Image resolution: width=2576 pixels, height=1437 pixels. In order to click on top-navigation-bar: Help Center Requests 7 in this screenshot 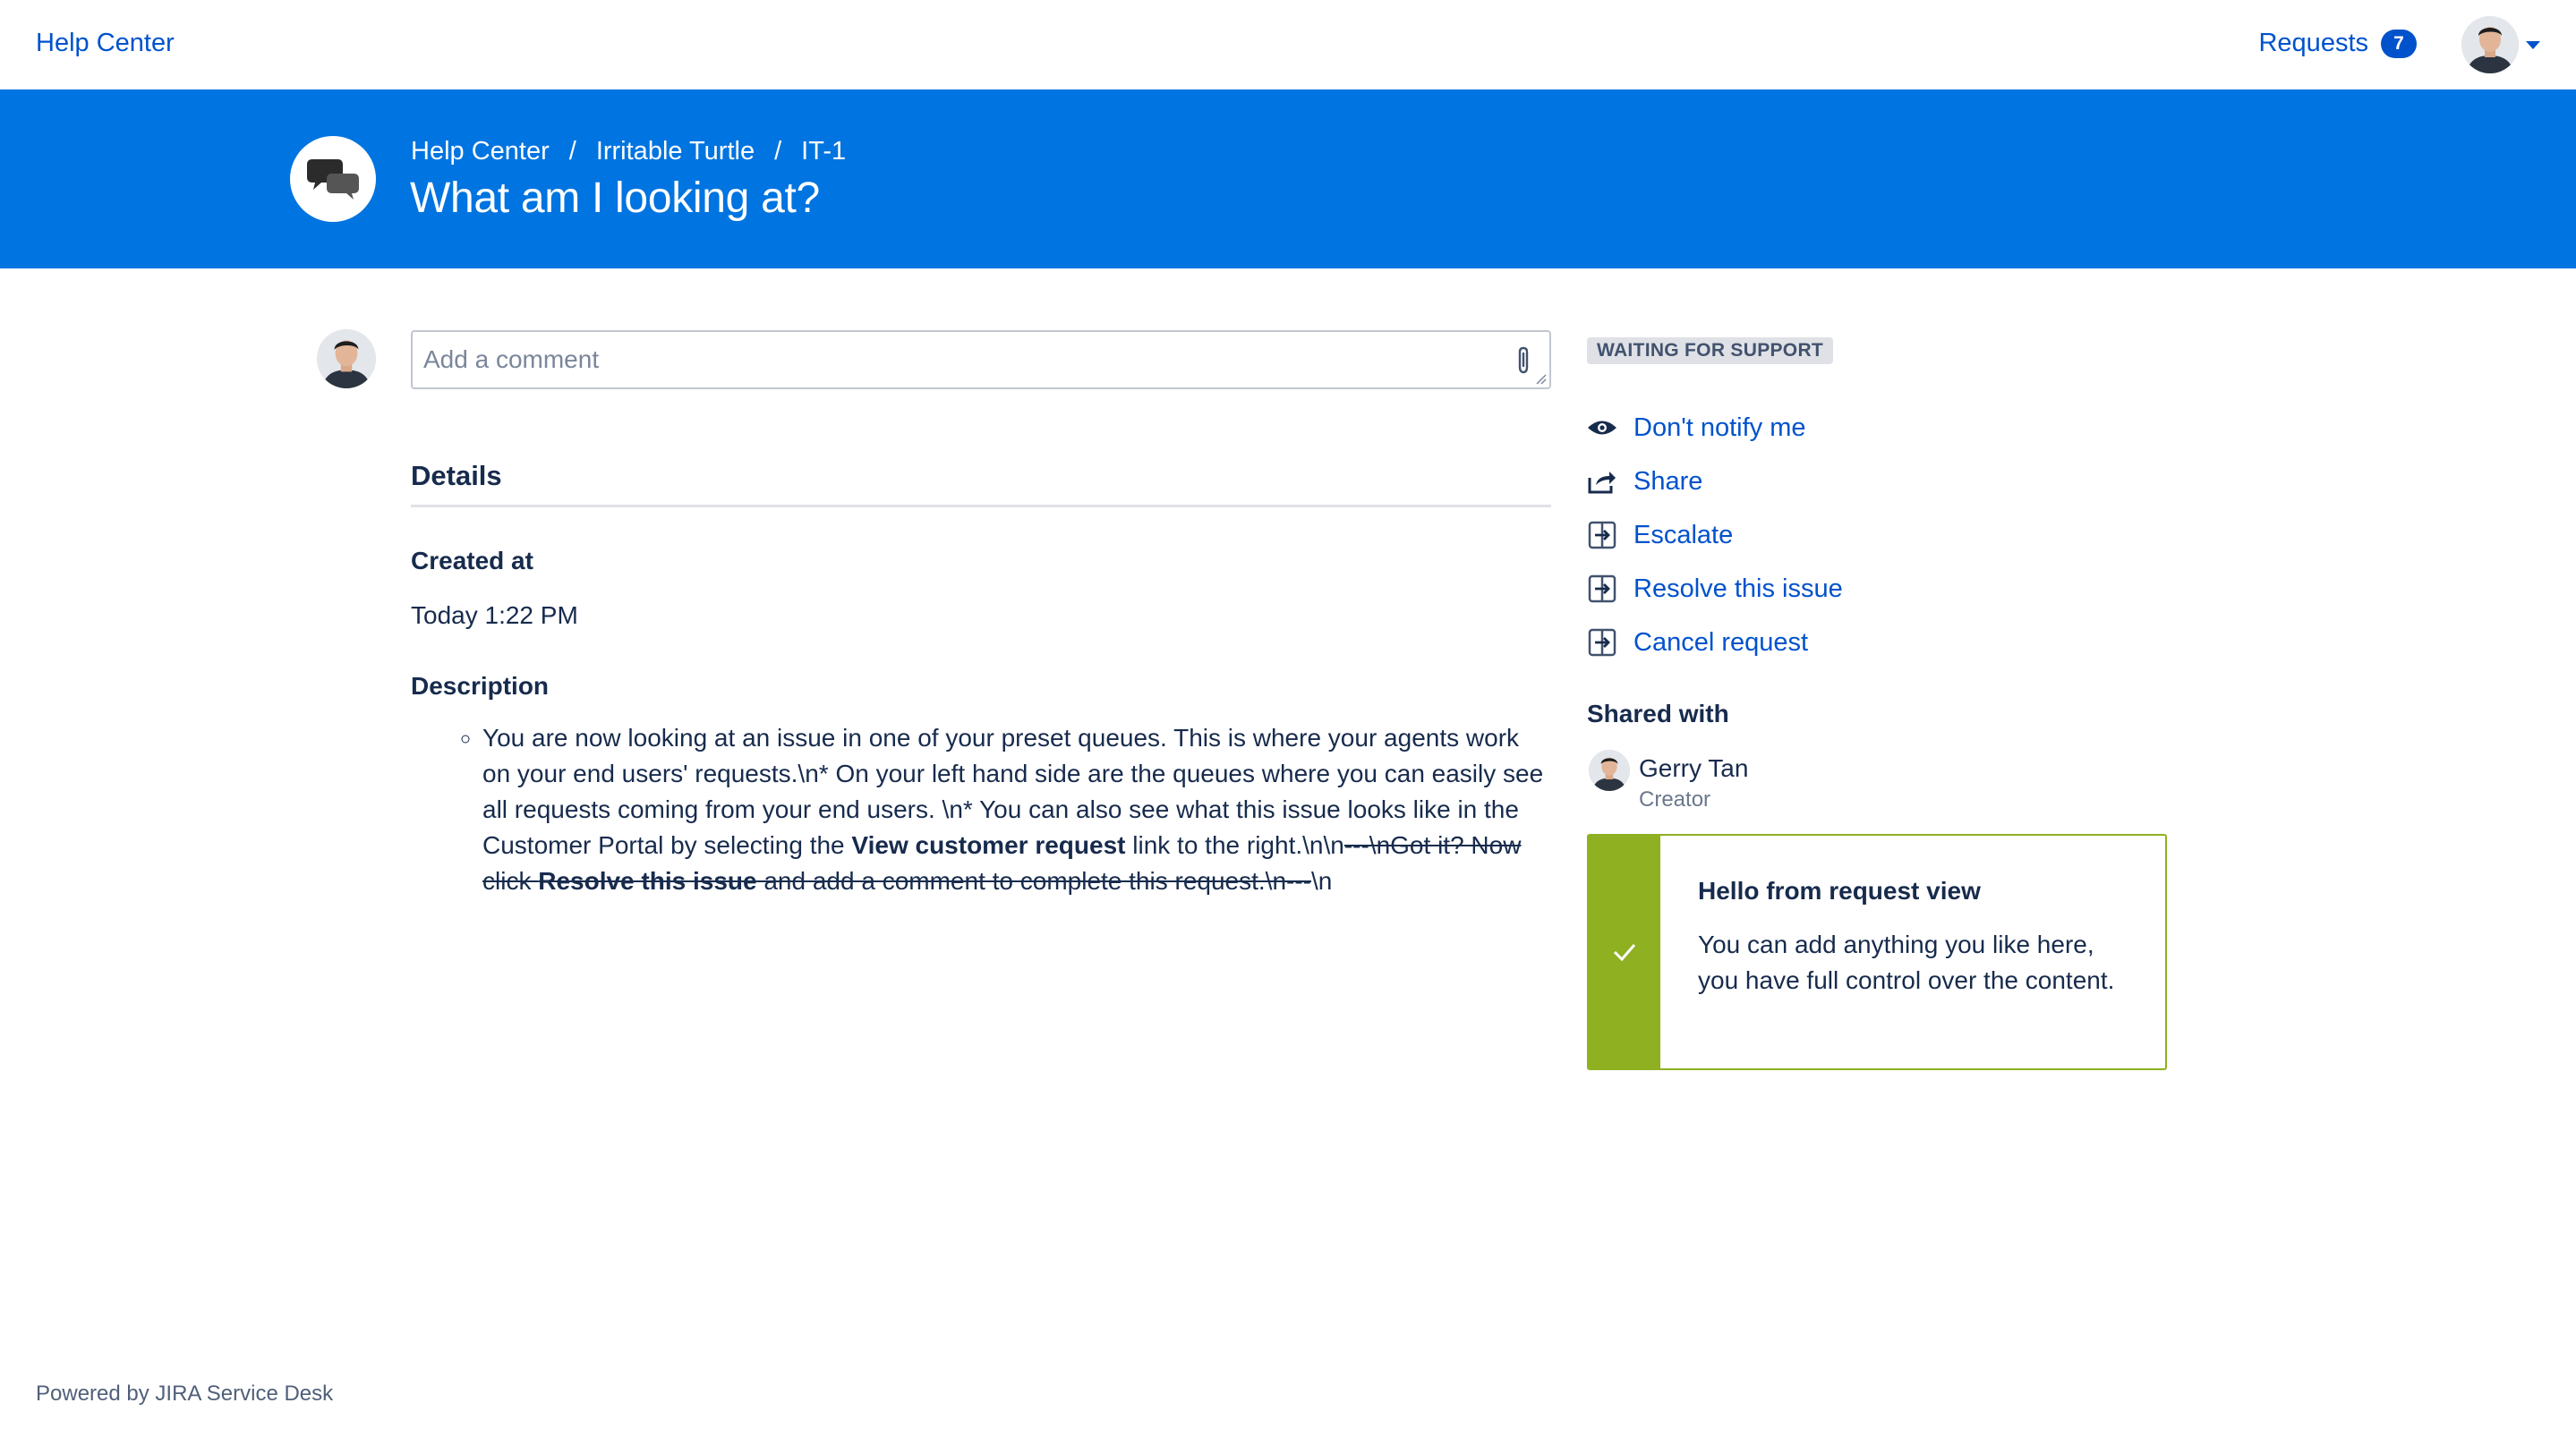, I will do `click(1288, 45)`.